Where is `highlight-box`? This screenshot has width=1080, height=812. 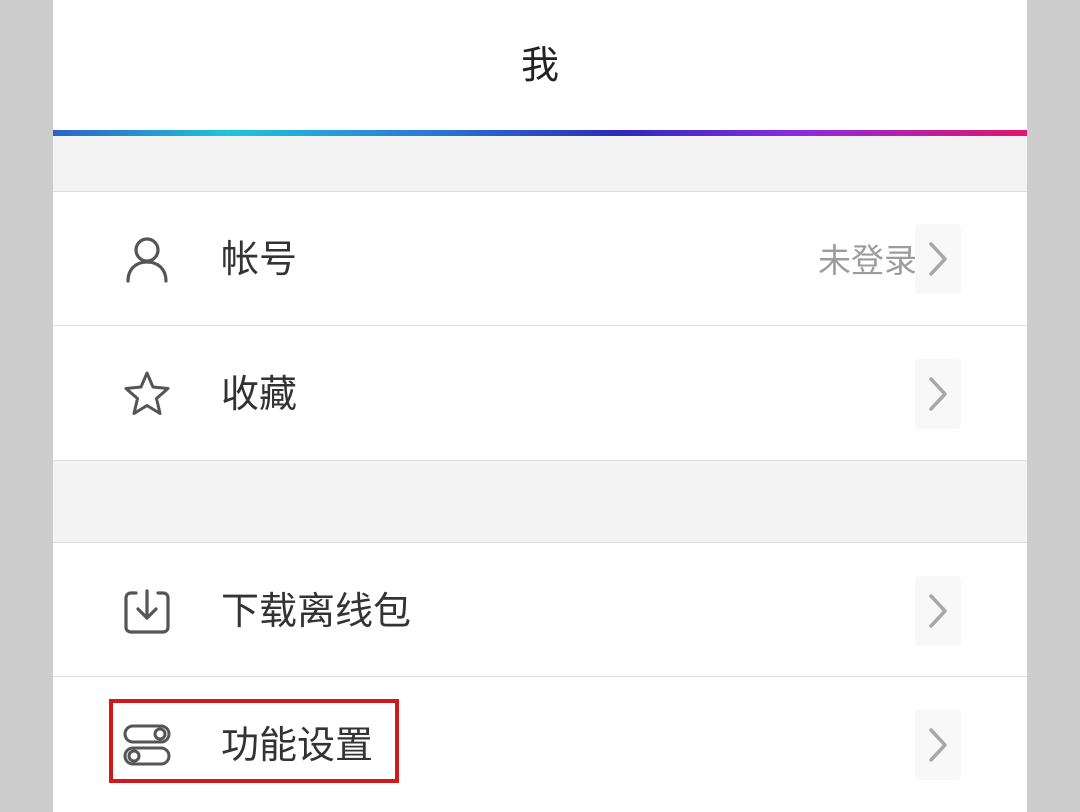 highlight-box is located at coordinates (254, 741).